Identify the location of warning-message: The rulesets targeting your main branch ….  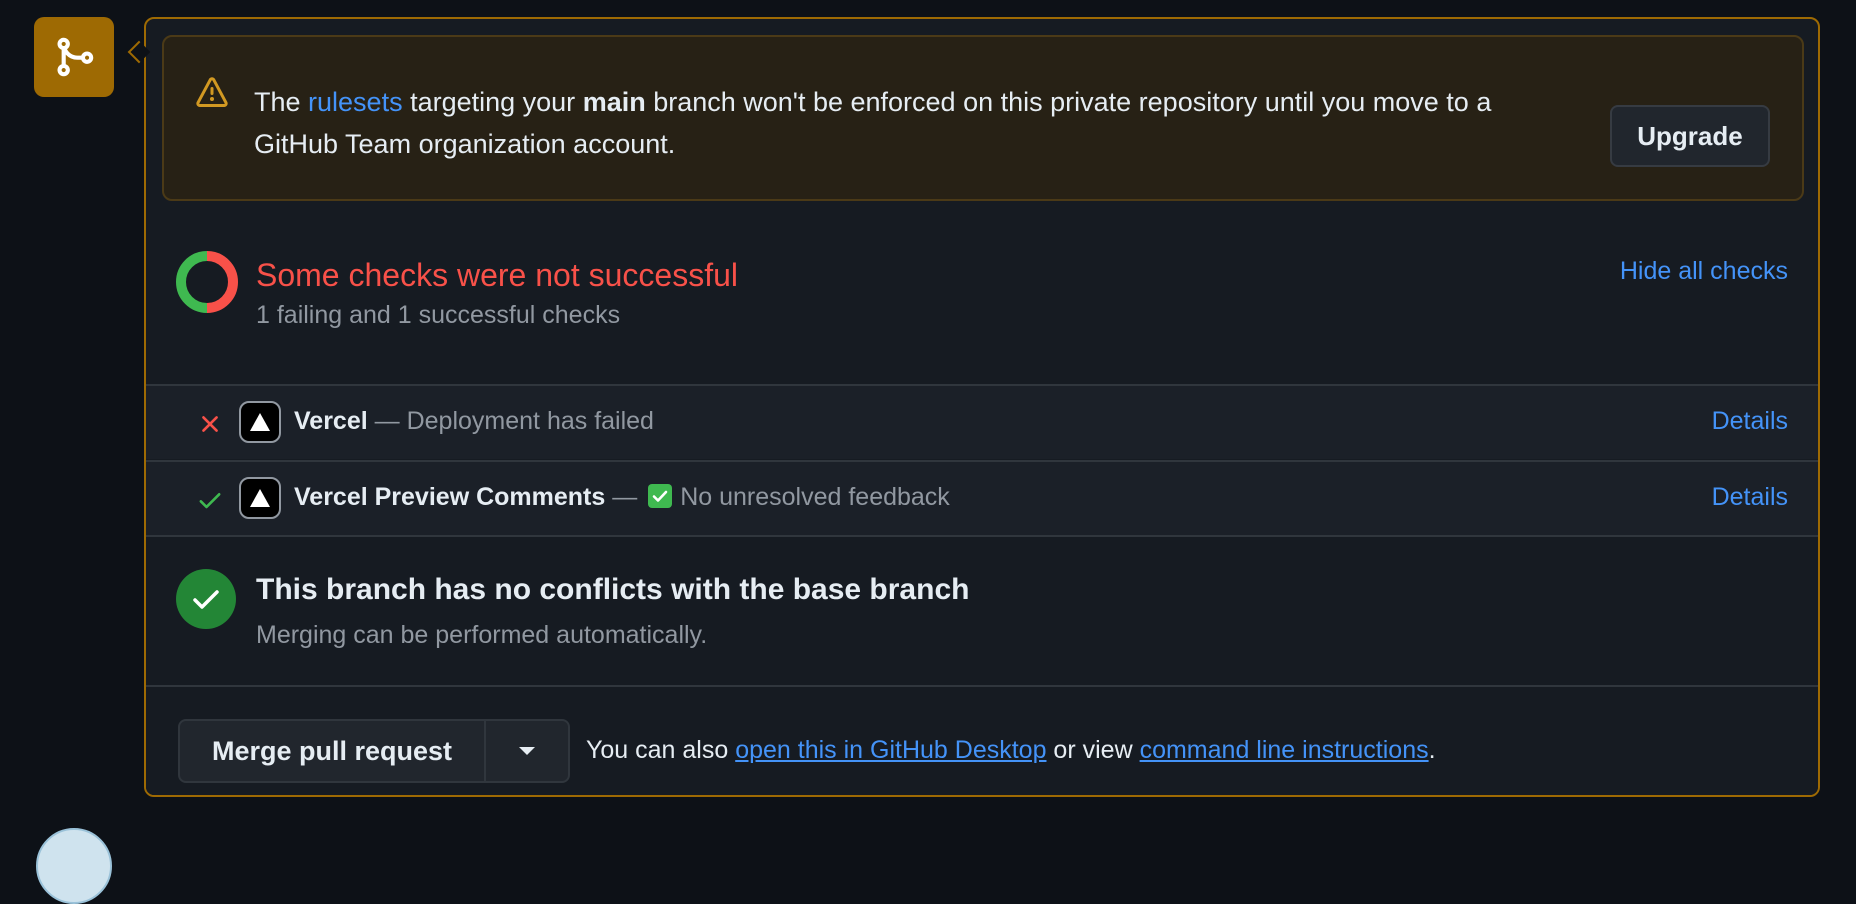
(904, 123).